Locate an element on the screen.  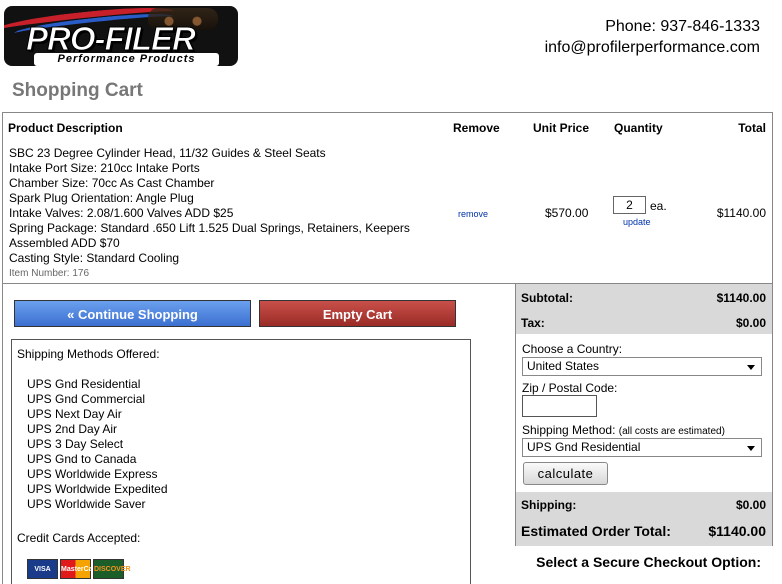
discover-card-icon: DISCOVER is located at coordinates (112, 569).